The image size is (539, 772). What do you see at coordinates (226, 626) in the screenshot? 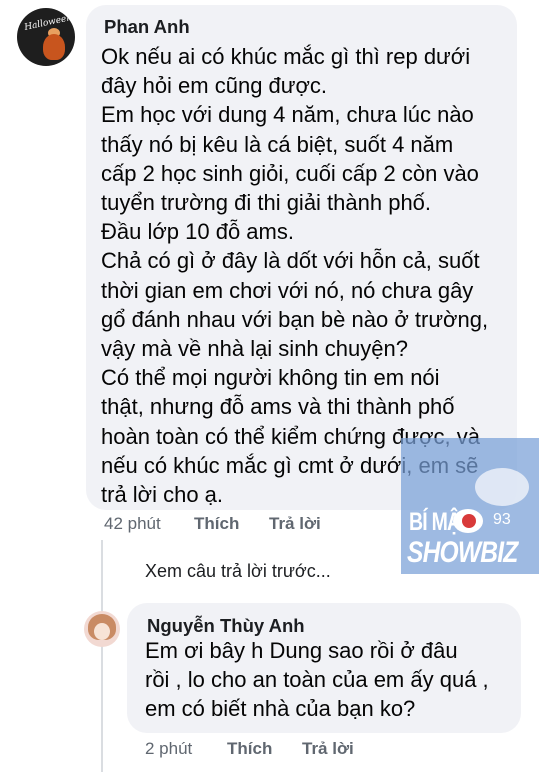
I see `reply-author: Nguyễn Thùy Anh` at bounding box center [226, 626].